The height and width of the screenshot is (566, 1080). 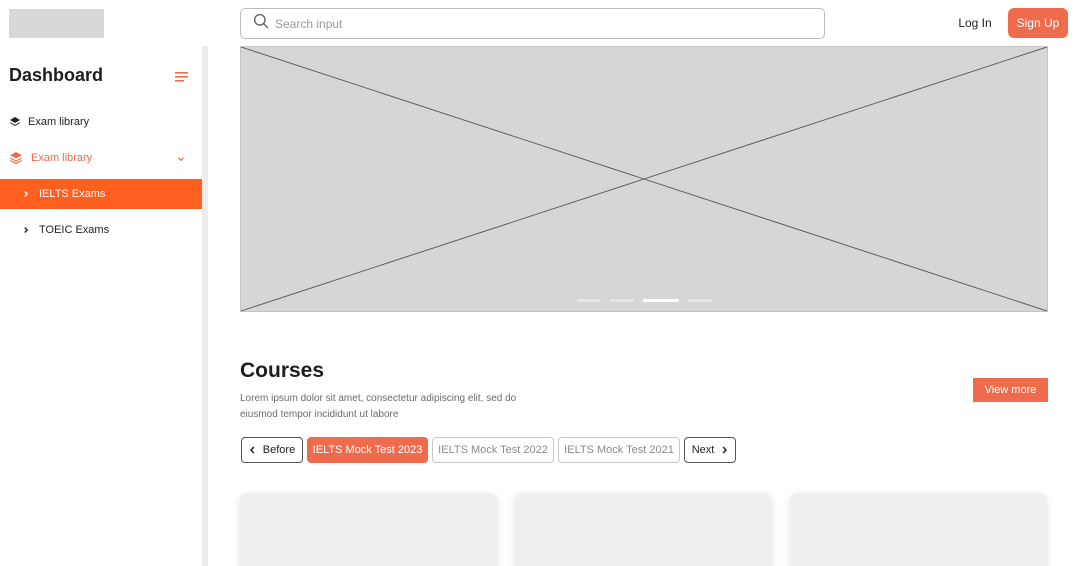 What do you see at coordinates (181, 158) in the screenshot?
I see `chevron-down-icon` at bounding box center [181, 158].